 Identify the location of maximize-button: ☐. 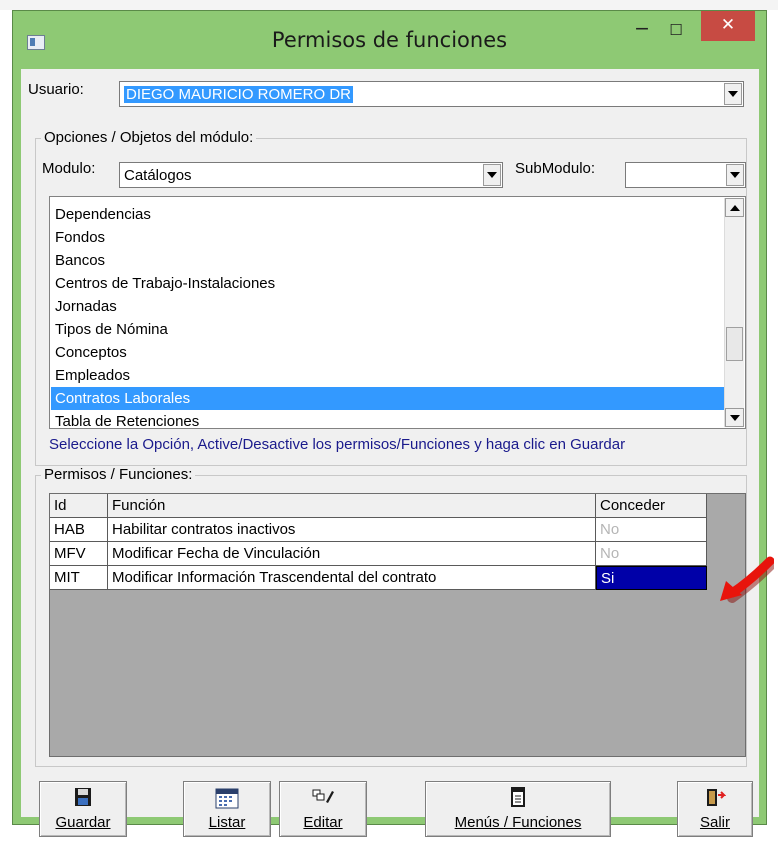
(676, 32).